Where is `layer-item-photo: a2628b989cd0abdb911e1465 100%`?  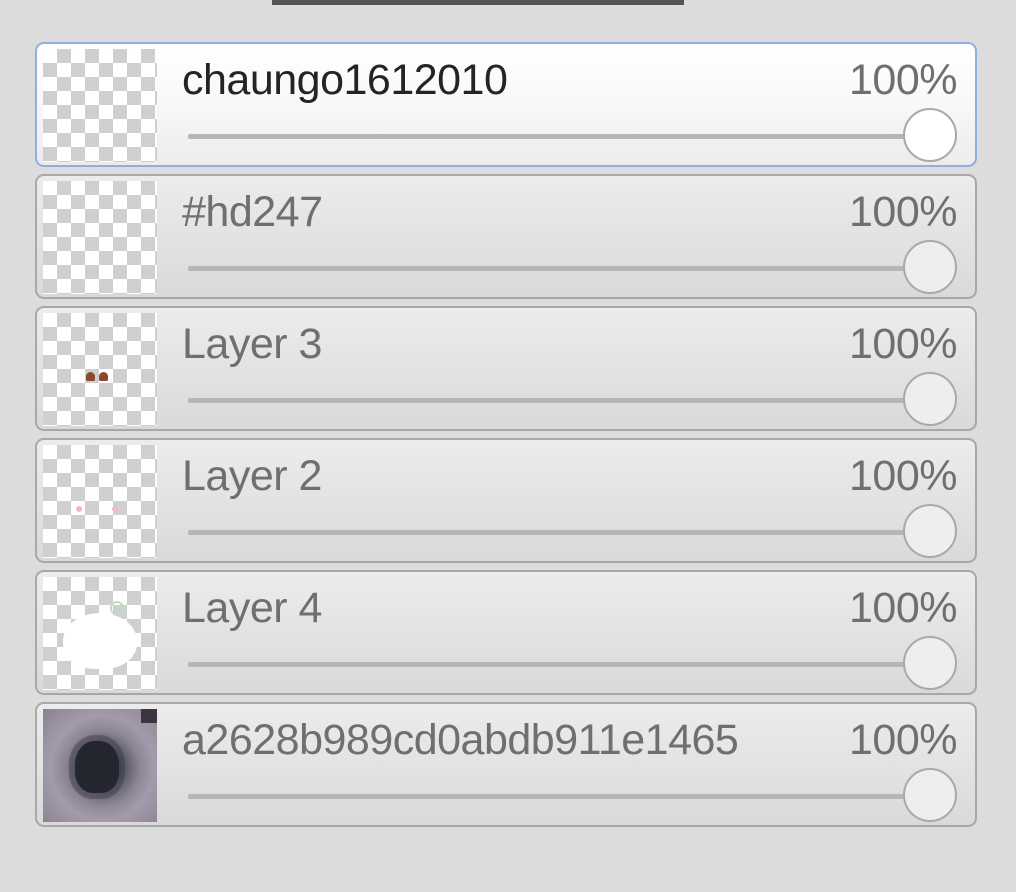 layer-item-photo: a2628b989cd0abdb911e1465 100% is located at coordinates (506, 764).